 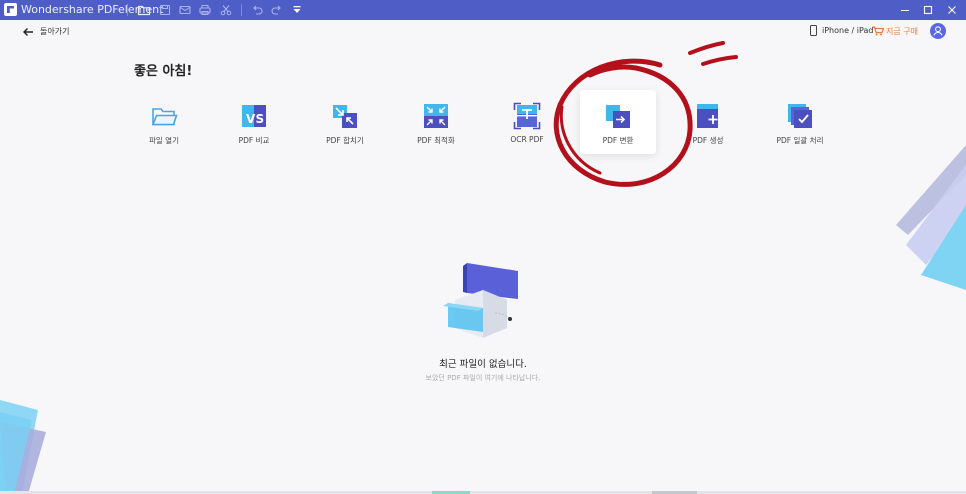 I want to click on convert-icon, so click(x=618, y=116).